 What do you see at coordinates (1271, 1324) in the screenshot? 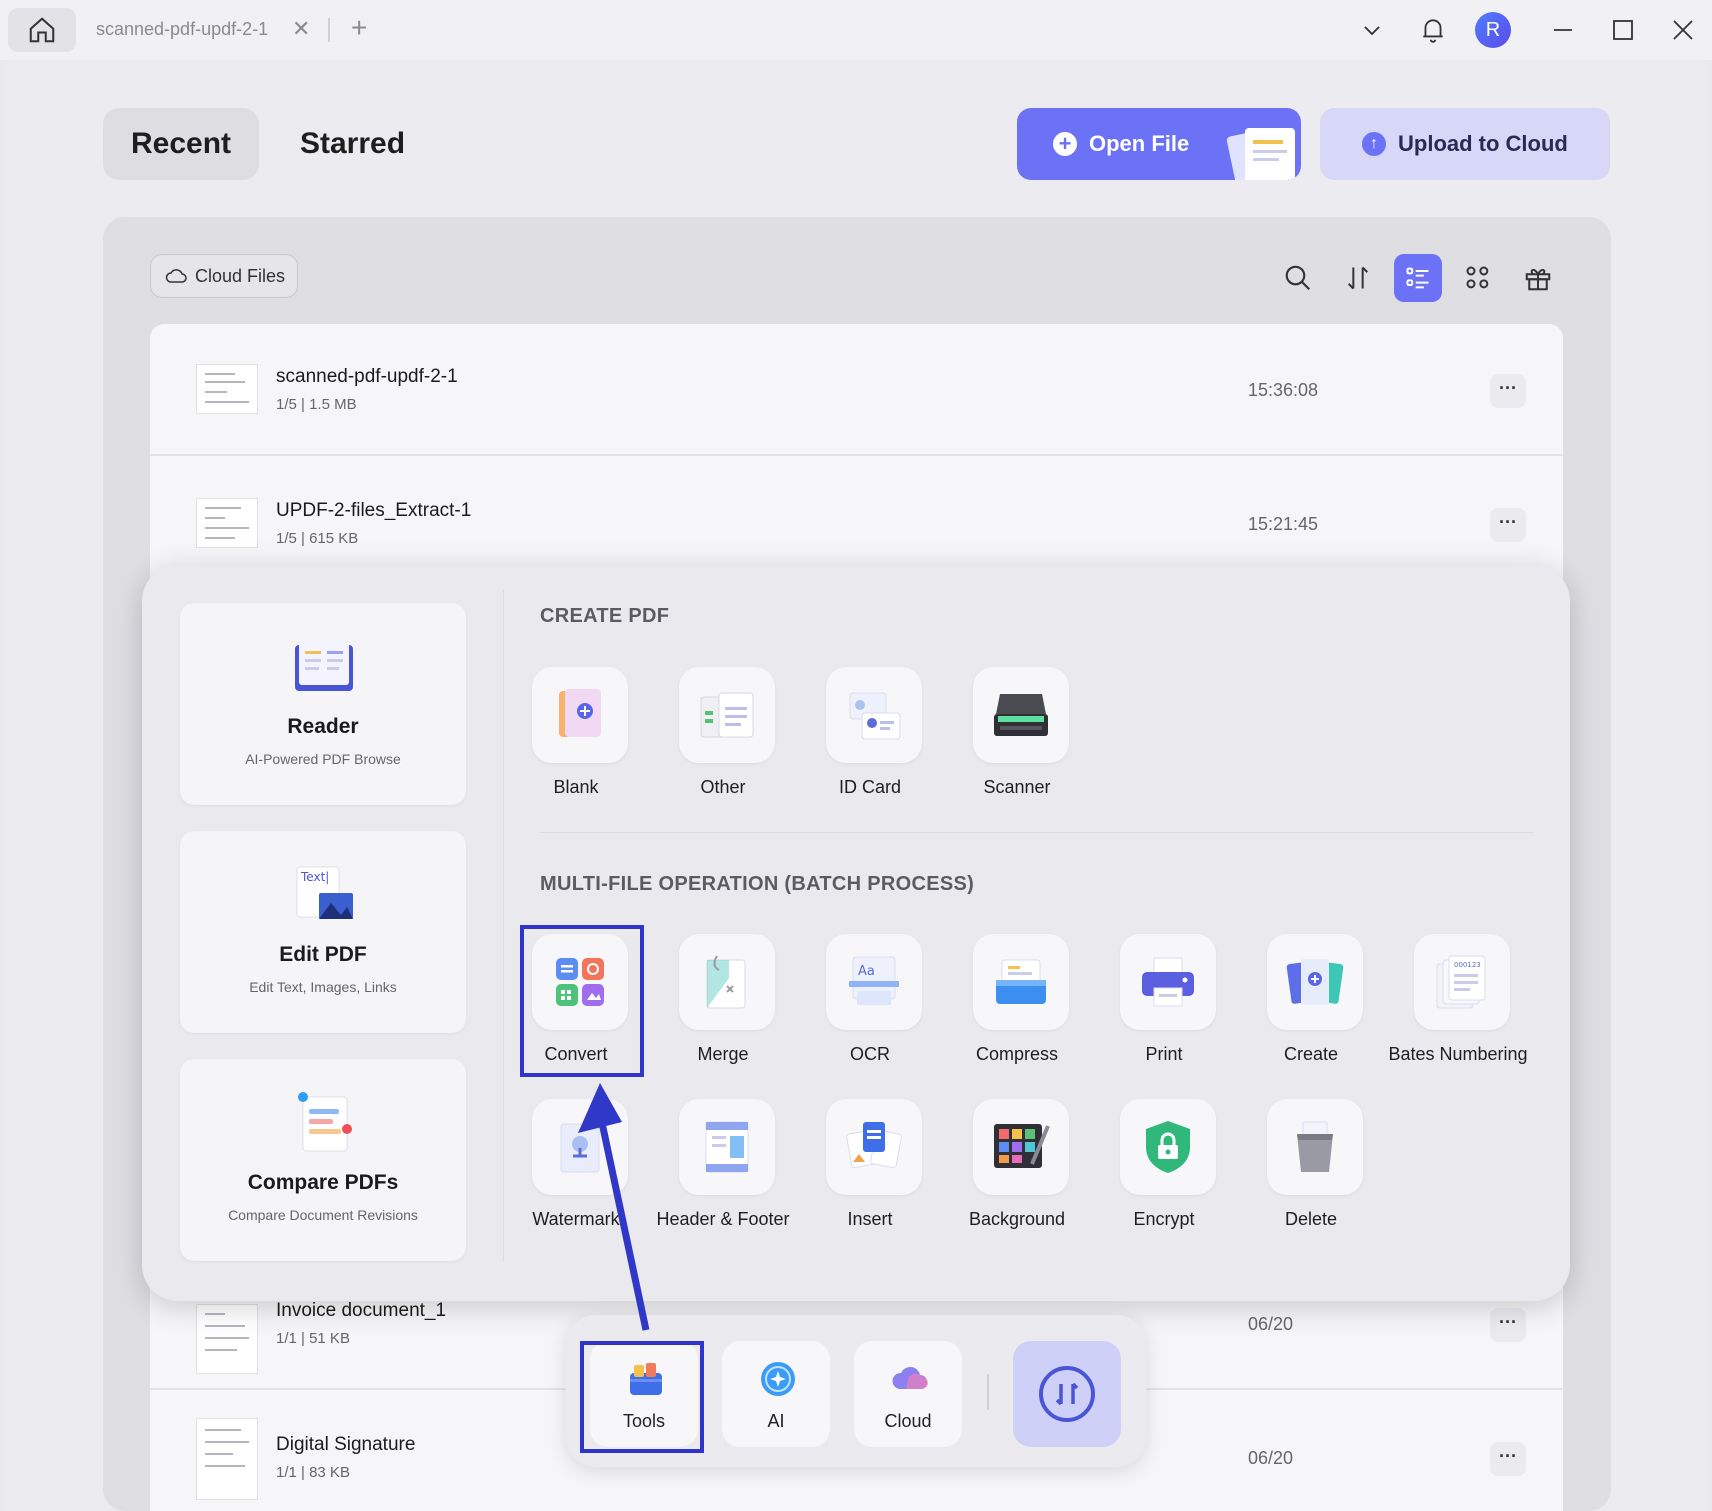
I see `file-time: 06/20` at bounding box center [1271, 1324].